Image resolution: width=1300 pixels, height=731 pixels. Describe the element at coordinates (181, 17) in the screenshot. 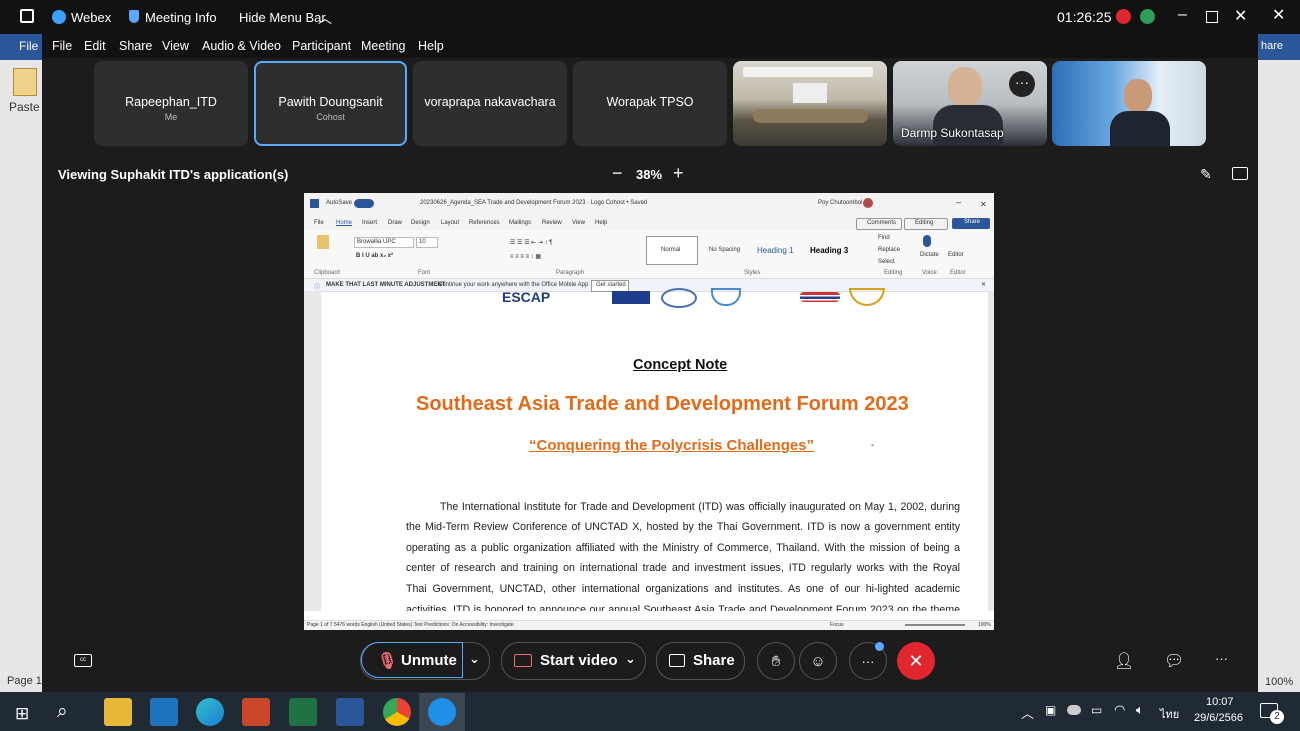

I see `meeting-info-button: Meeting Info` at that location.